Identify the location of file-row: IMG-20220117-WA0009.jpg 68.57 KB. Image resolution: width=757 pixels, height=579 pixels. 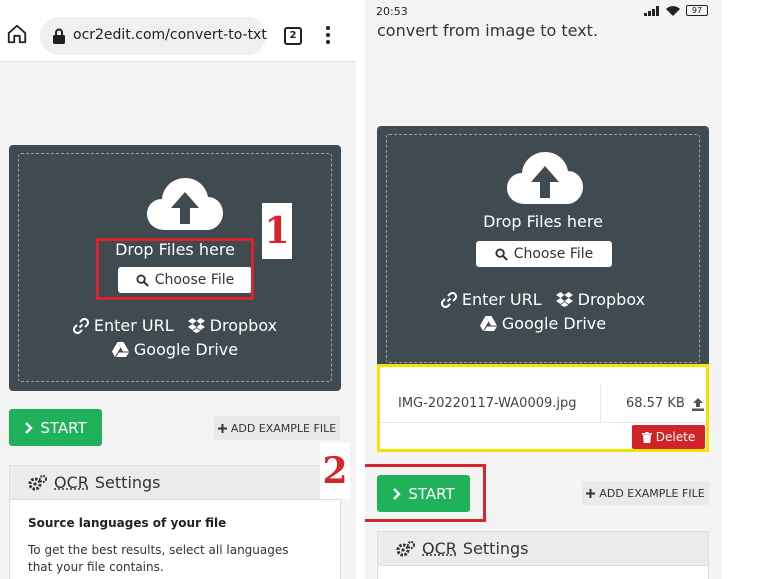
(543, 403).